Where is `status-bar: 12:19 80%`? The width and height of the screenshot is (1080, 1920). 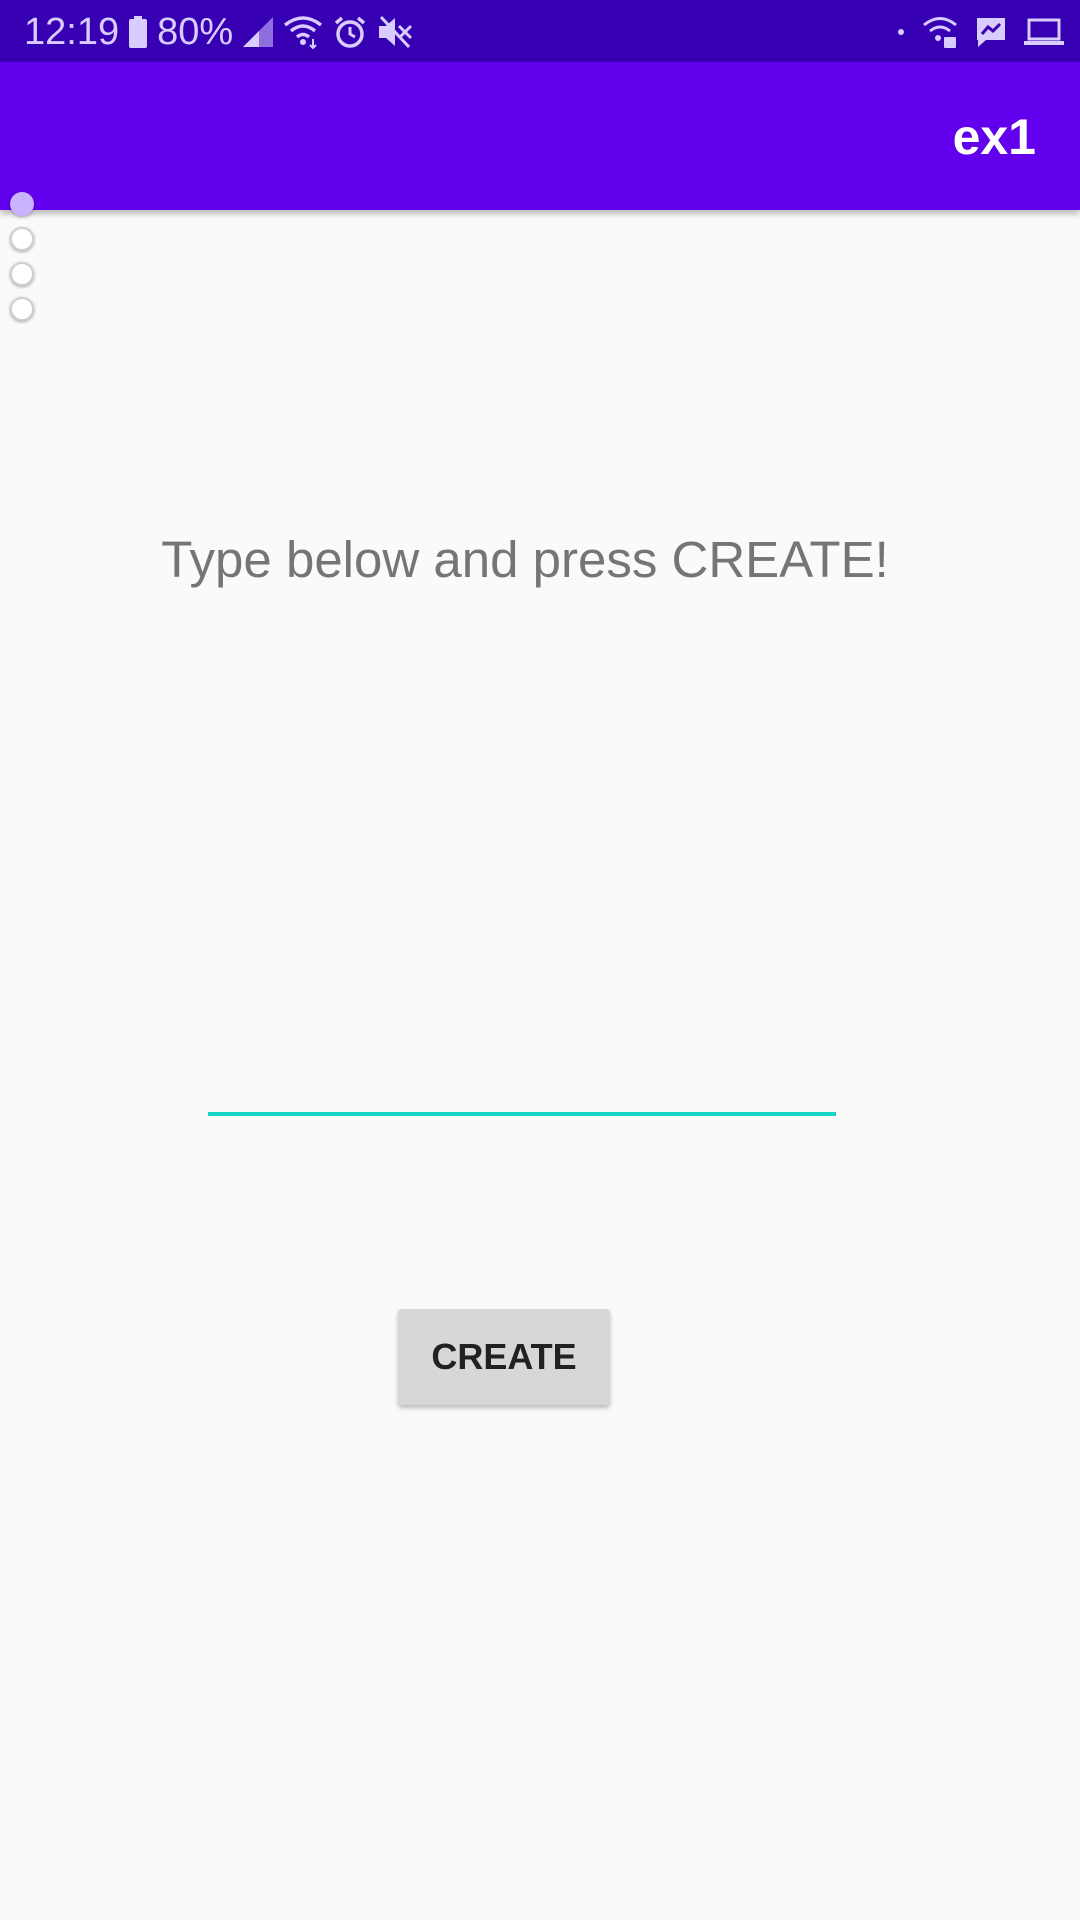 status-bar: 12:19 80% is located at coordinates (540, 31).